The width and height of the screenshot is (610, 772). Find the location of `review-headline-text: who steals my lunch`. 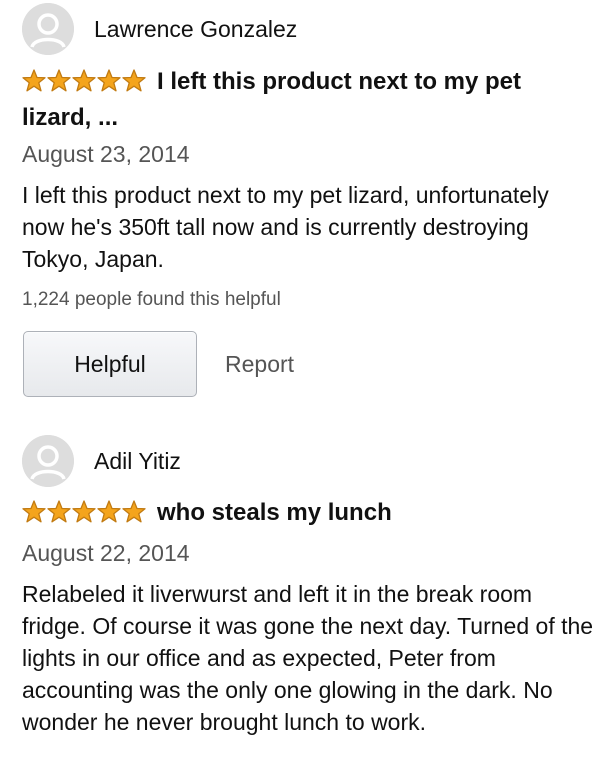

review-headline-text: who steals my lunch is located at coordinates (274, 512).